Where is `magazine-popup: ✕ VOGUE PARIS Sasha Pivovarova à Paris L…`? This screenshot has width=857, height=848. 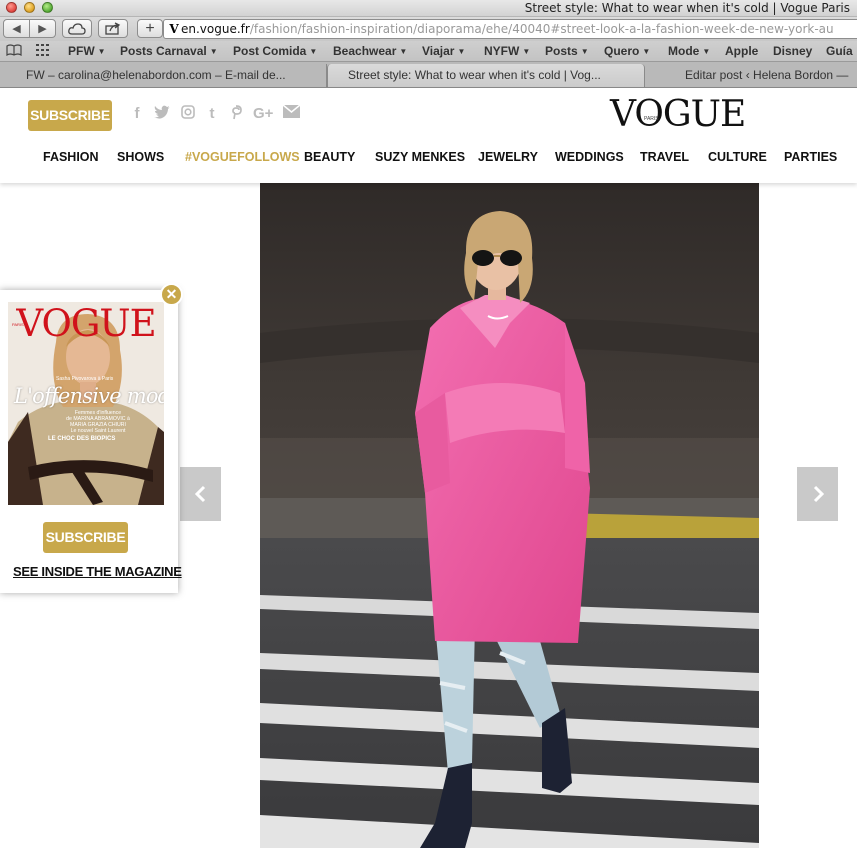 magazine-popup: ✕ VOGUE PARIS Sasha Pivovarova à Paris L… is located at coordinates (91, 438).